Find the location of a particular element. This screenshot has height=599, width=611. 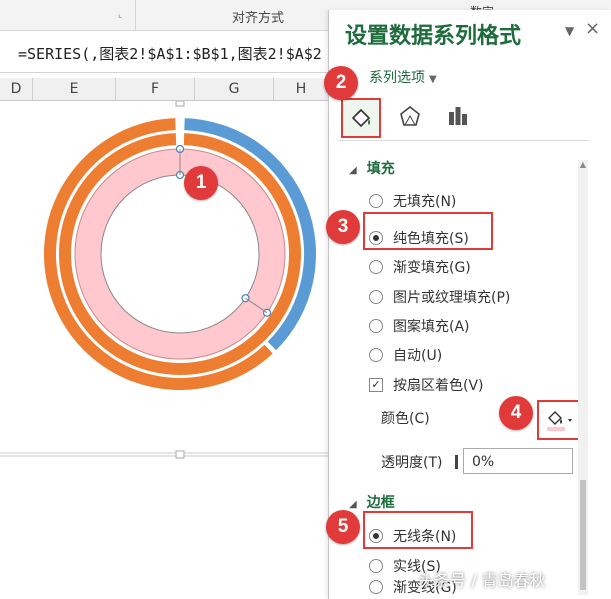

solid-fill-highlight is located at coordinates (428, 231).